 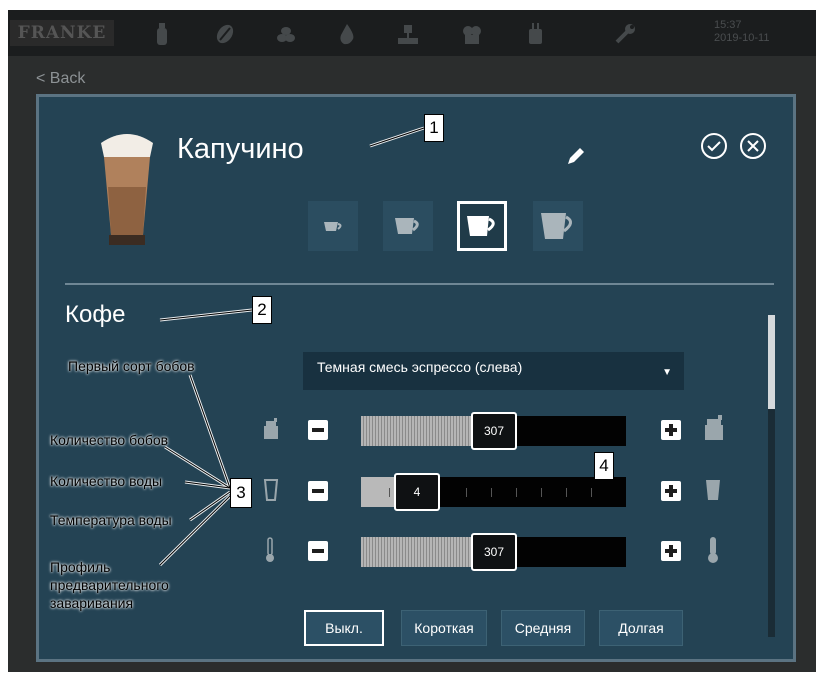 I want to click on annotation-prebrew-profile: Профиль предварительного заваривания, so click(x=109, y=585).